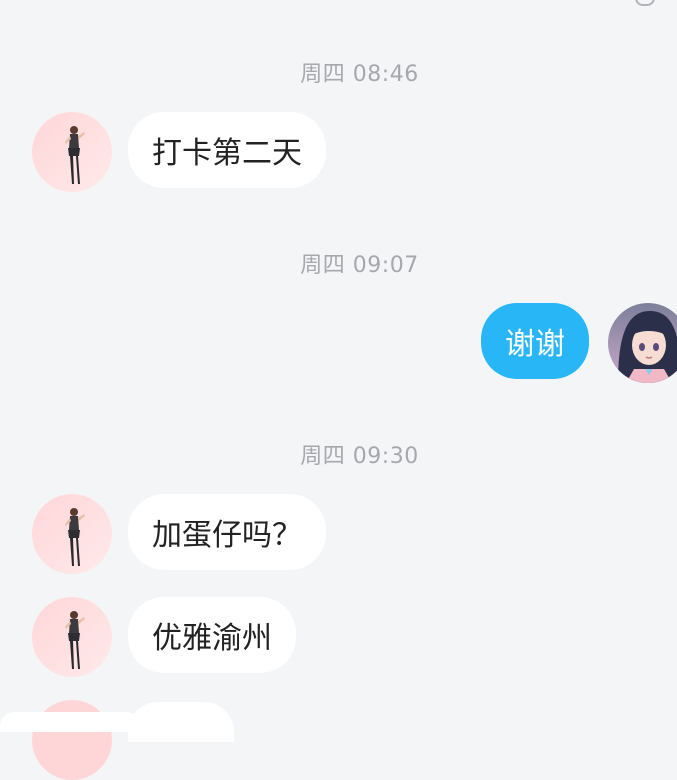  Describe the element at coordinates (645, 3) in the screenshot. I see `status-corner-icon` at that location.